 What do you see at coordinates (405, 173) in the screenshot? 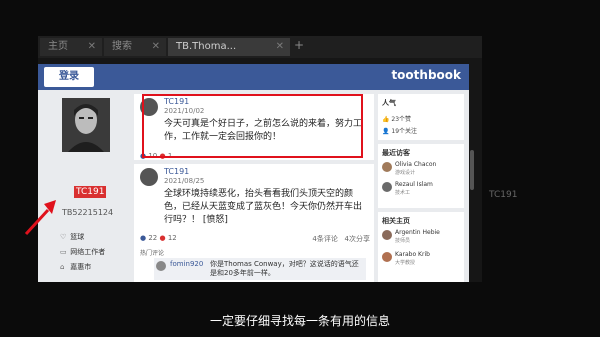
I see `visitor-sub: 游戏设计` at bounding box center [405, 173].